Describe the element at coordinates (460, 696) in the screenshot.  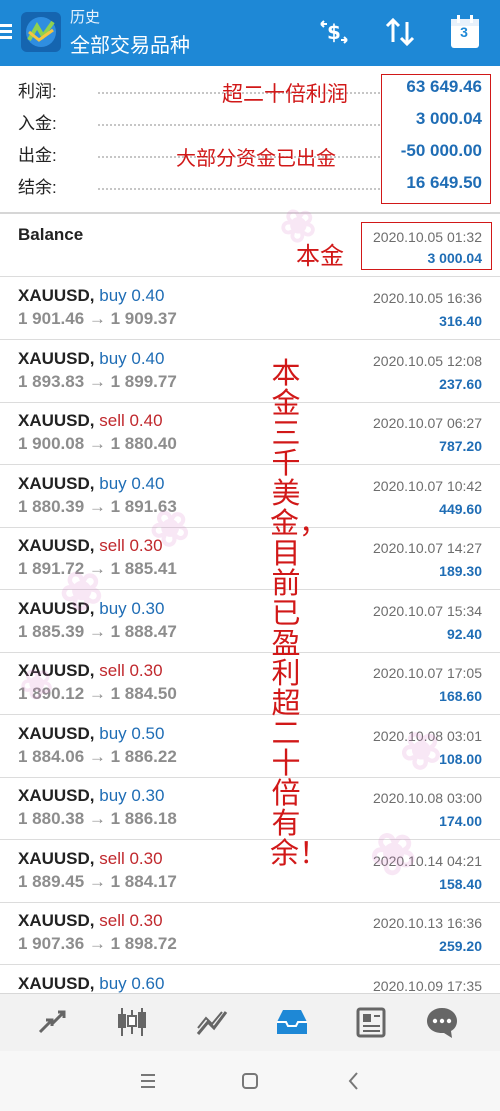
I see `deal-profit: 168.60` at that location.